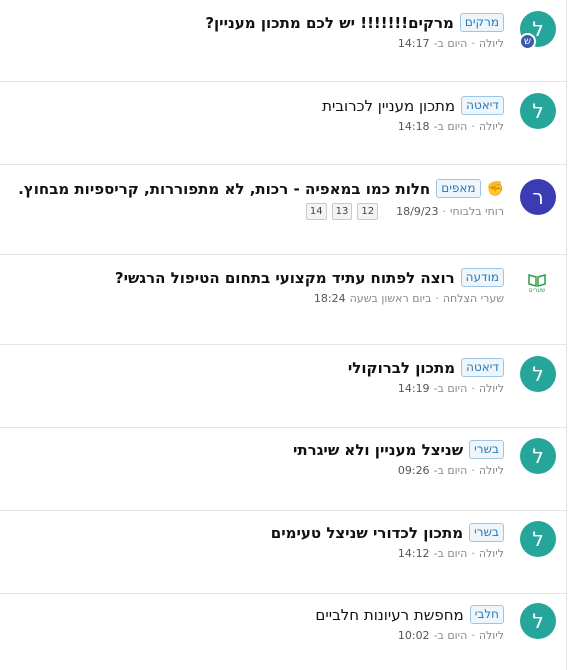  Describe the element at coordinates (256, 211) in the screenshot. I see `topic-meta: רוחי בלבוחי · 18/9/23 12 13 14` at that location.